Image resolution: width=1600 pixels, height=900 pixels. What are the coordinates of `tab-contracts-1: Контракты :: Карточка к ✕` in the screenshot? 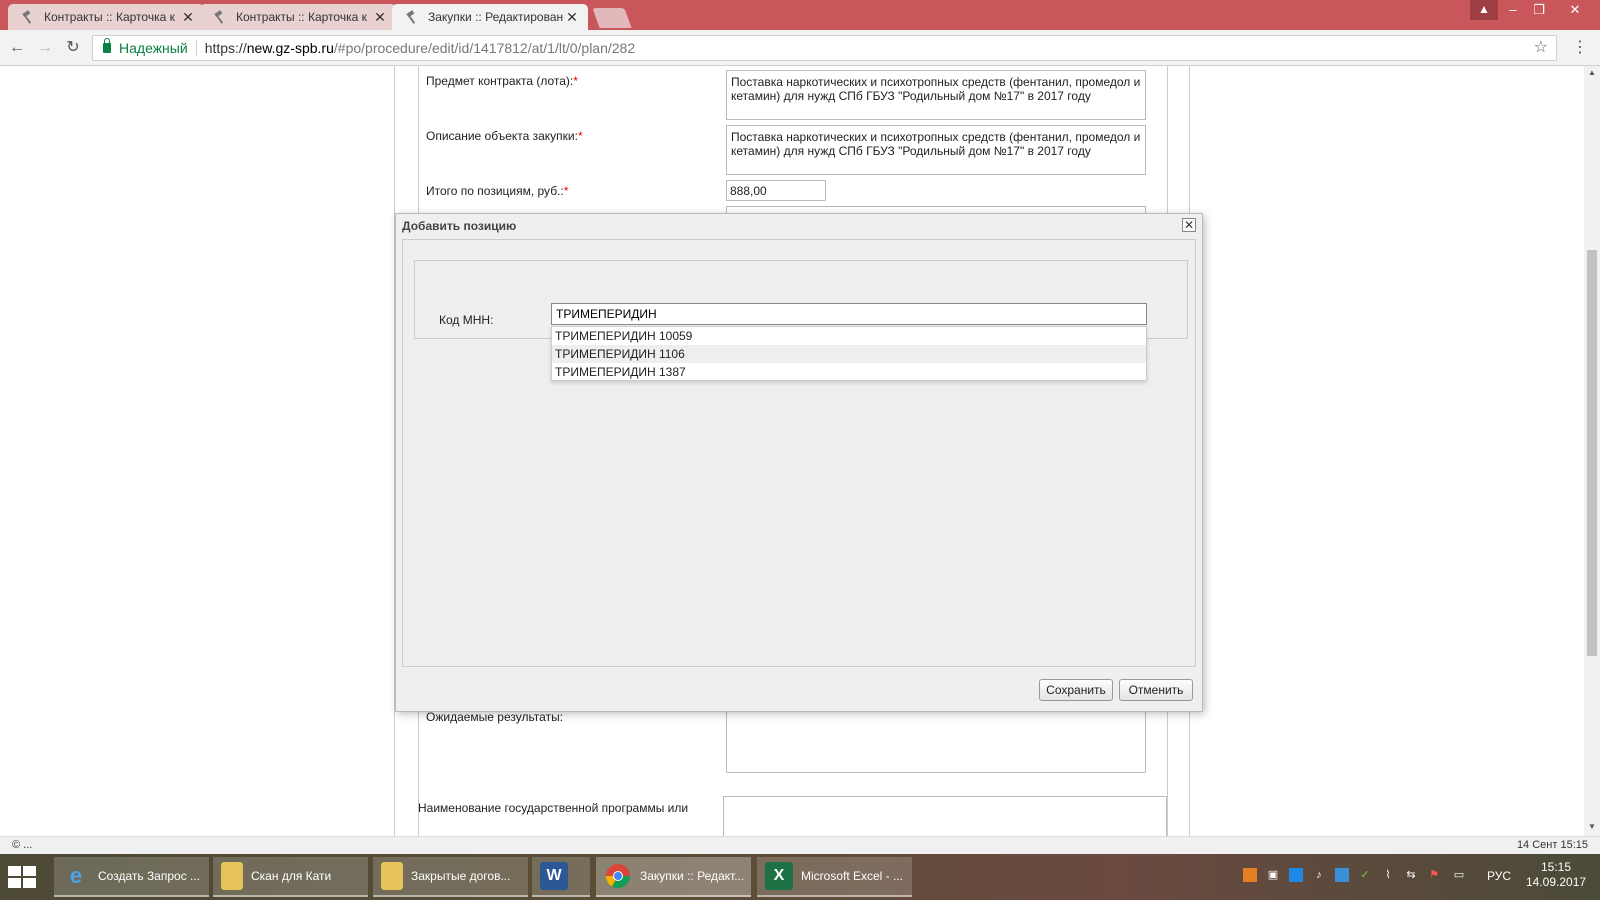 It's located at (106, 17).